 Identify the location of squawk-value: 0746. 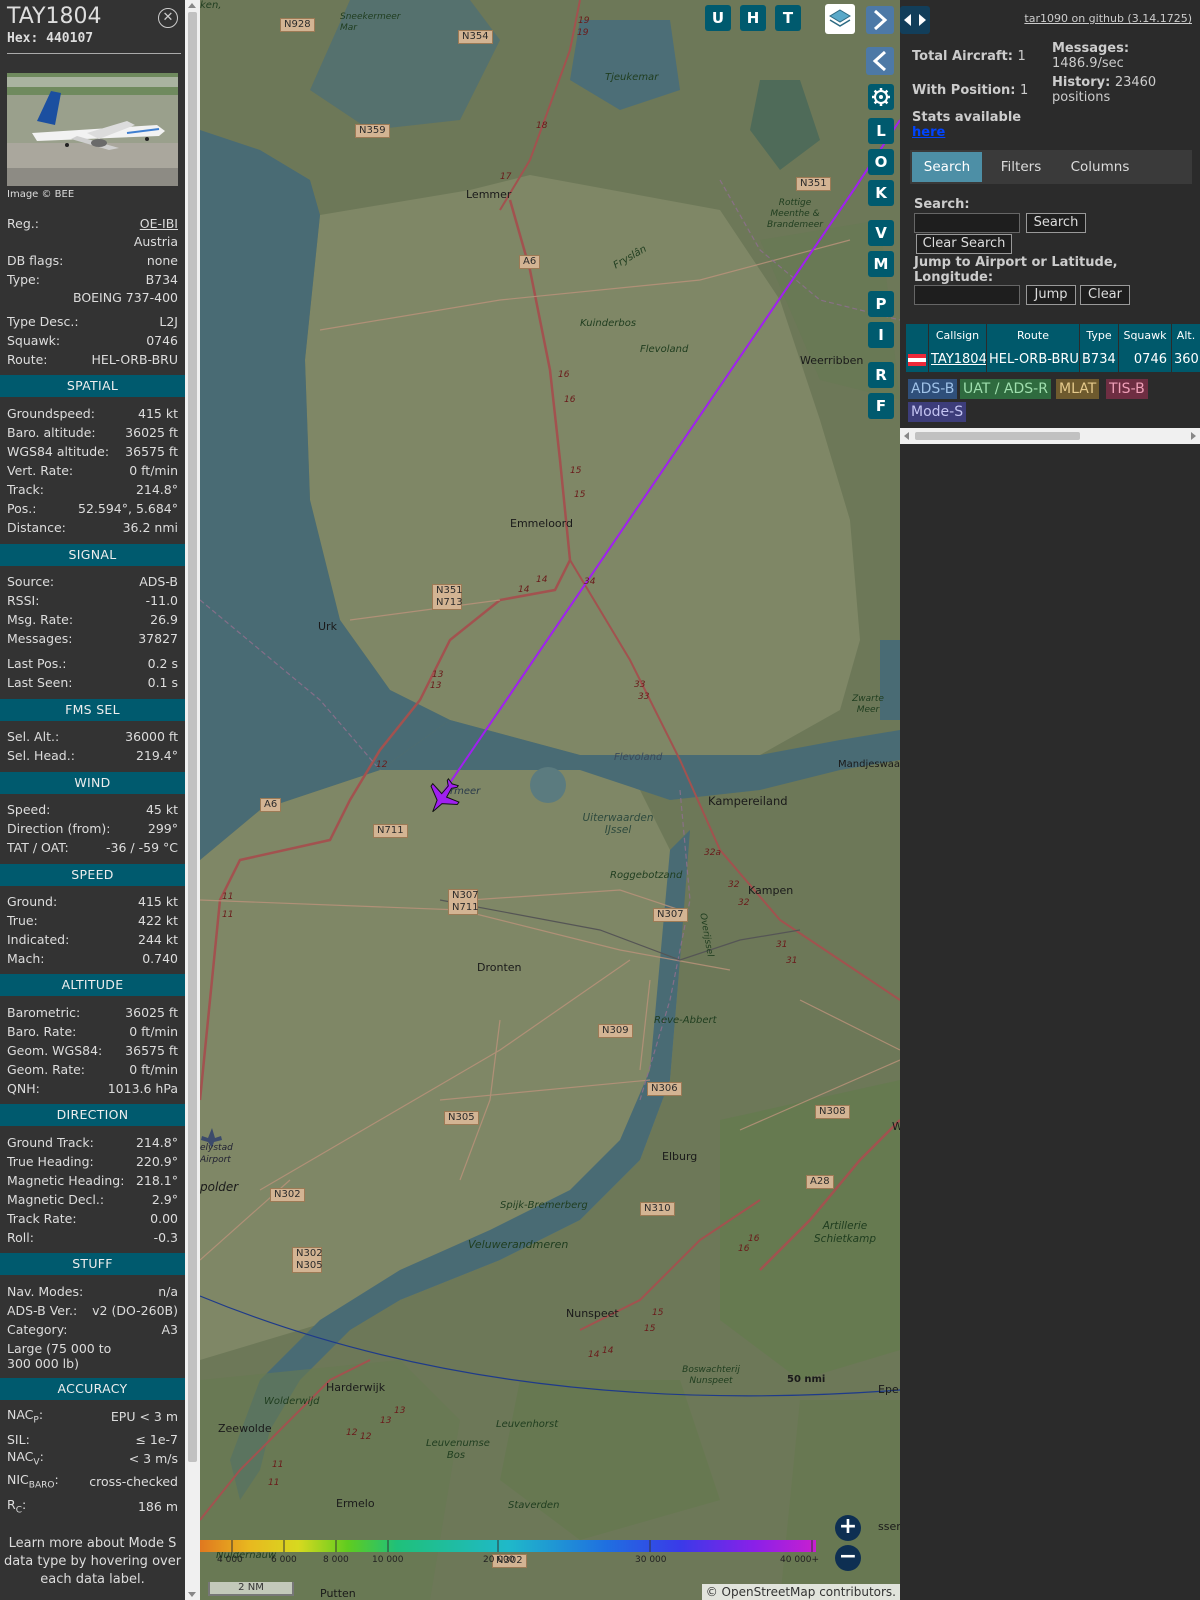
(162, 340).